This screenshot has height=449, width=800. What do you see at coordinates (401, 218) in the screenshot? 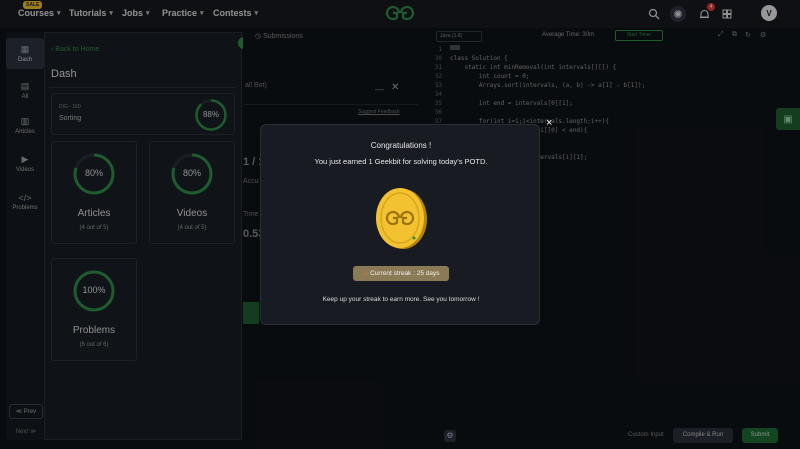
I see `geekbit-coin-icon` at bounding box center [401, 218].